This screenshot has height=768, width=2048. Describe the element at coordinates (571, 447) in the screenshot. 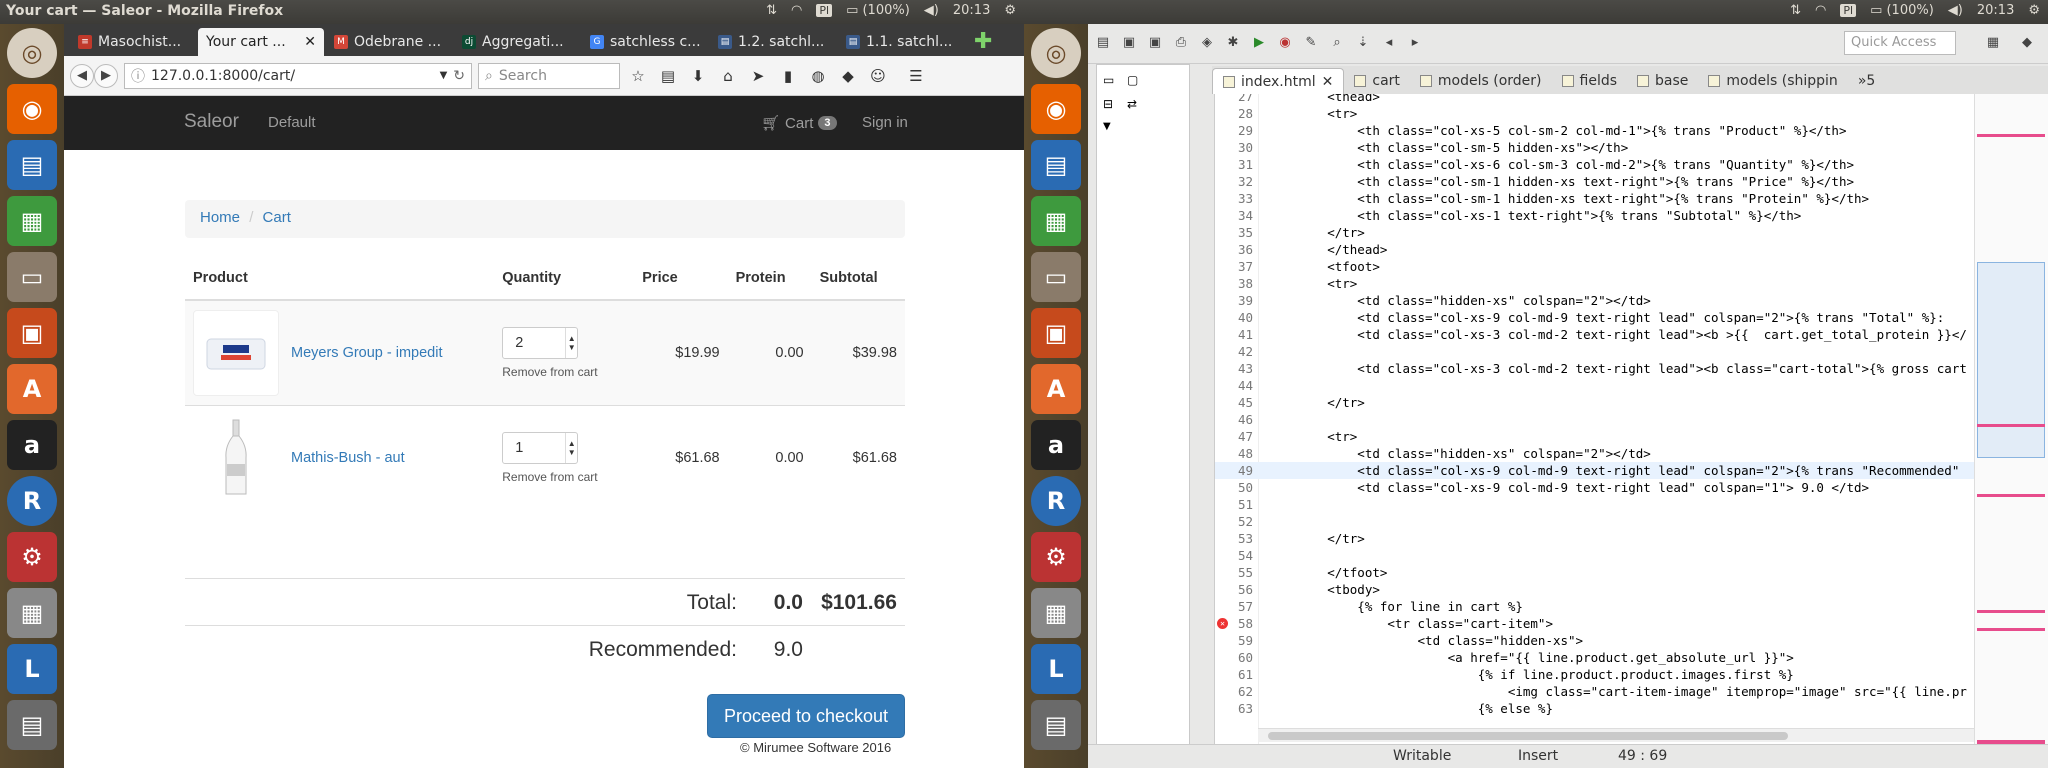

I see `spinner-icon: ▲ ▼` at that location.